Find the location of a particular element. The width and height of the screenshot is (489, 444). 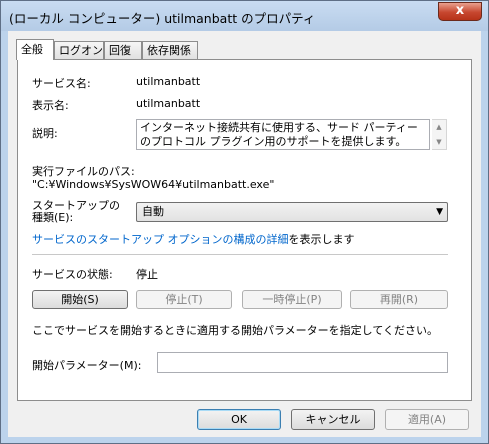

start-button: 開始(S) is located at coordinates (80, 299).